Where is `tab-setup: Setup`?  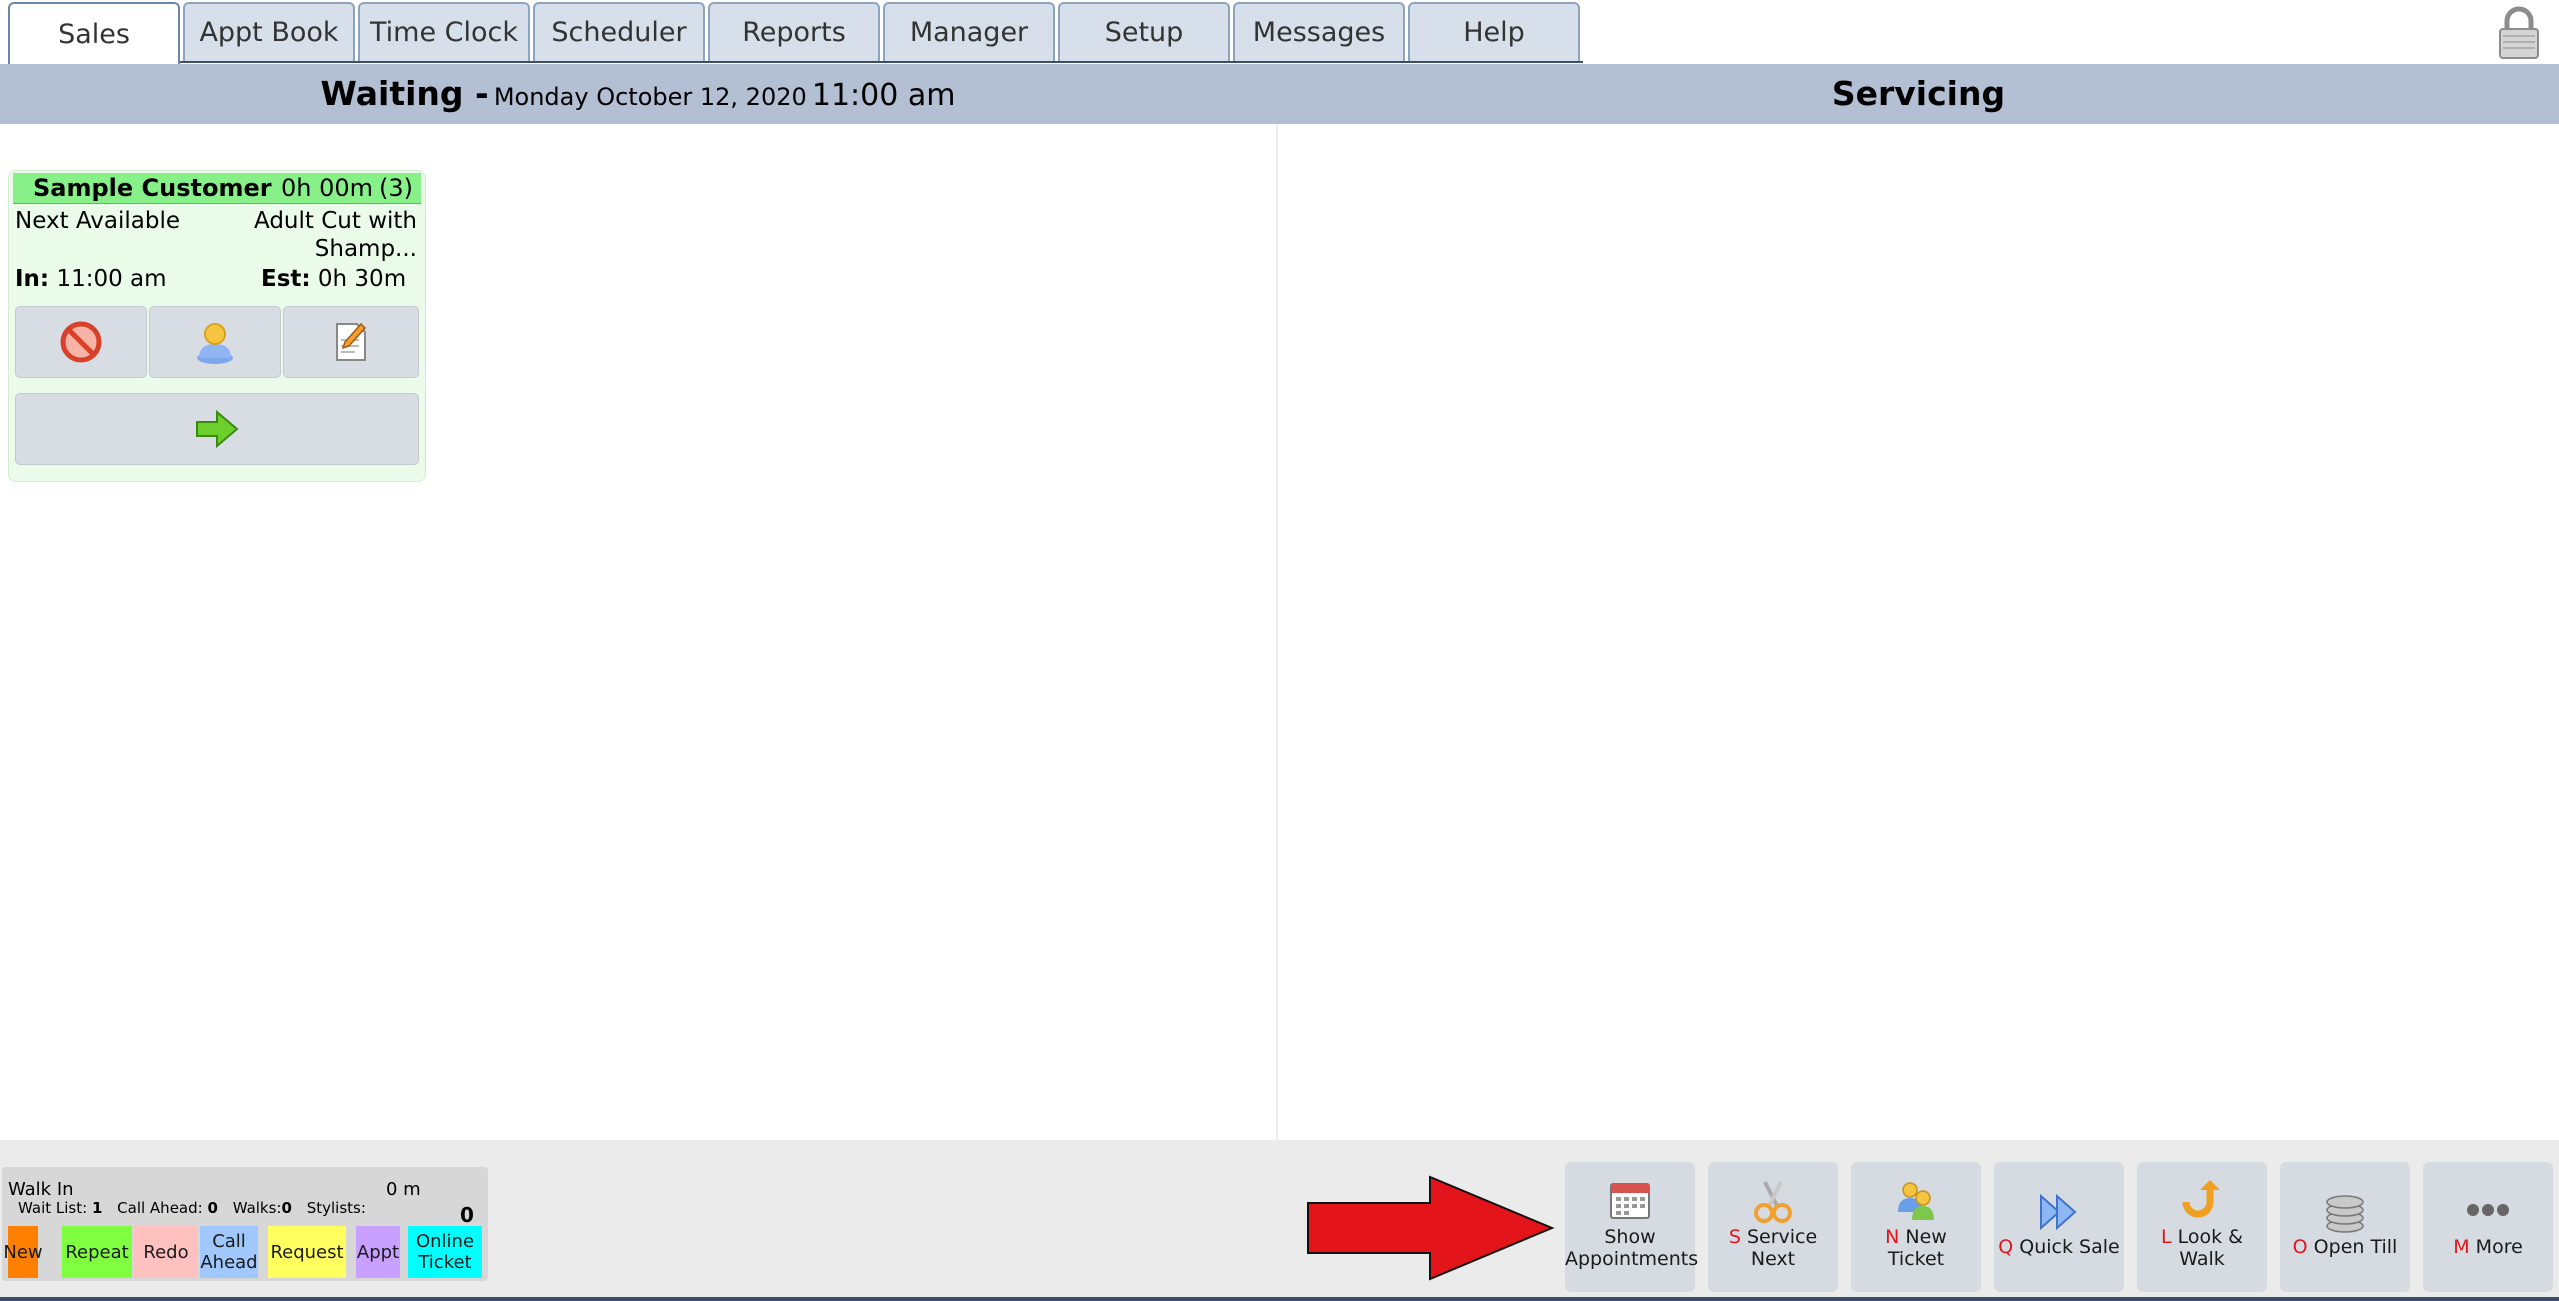
tab-setup: Setup is located at coordinates (1144, 31).